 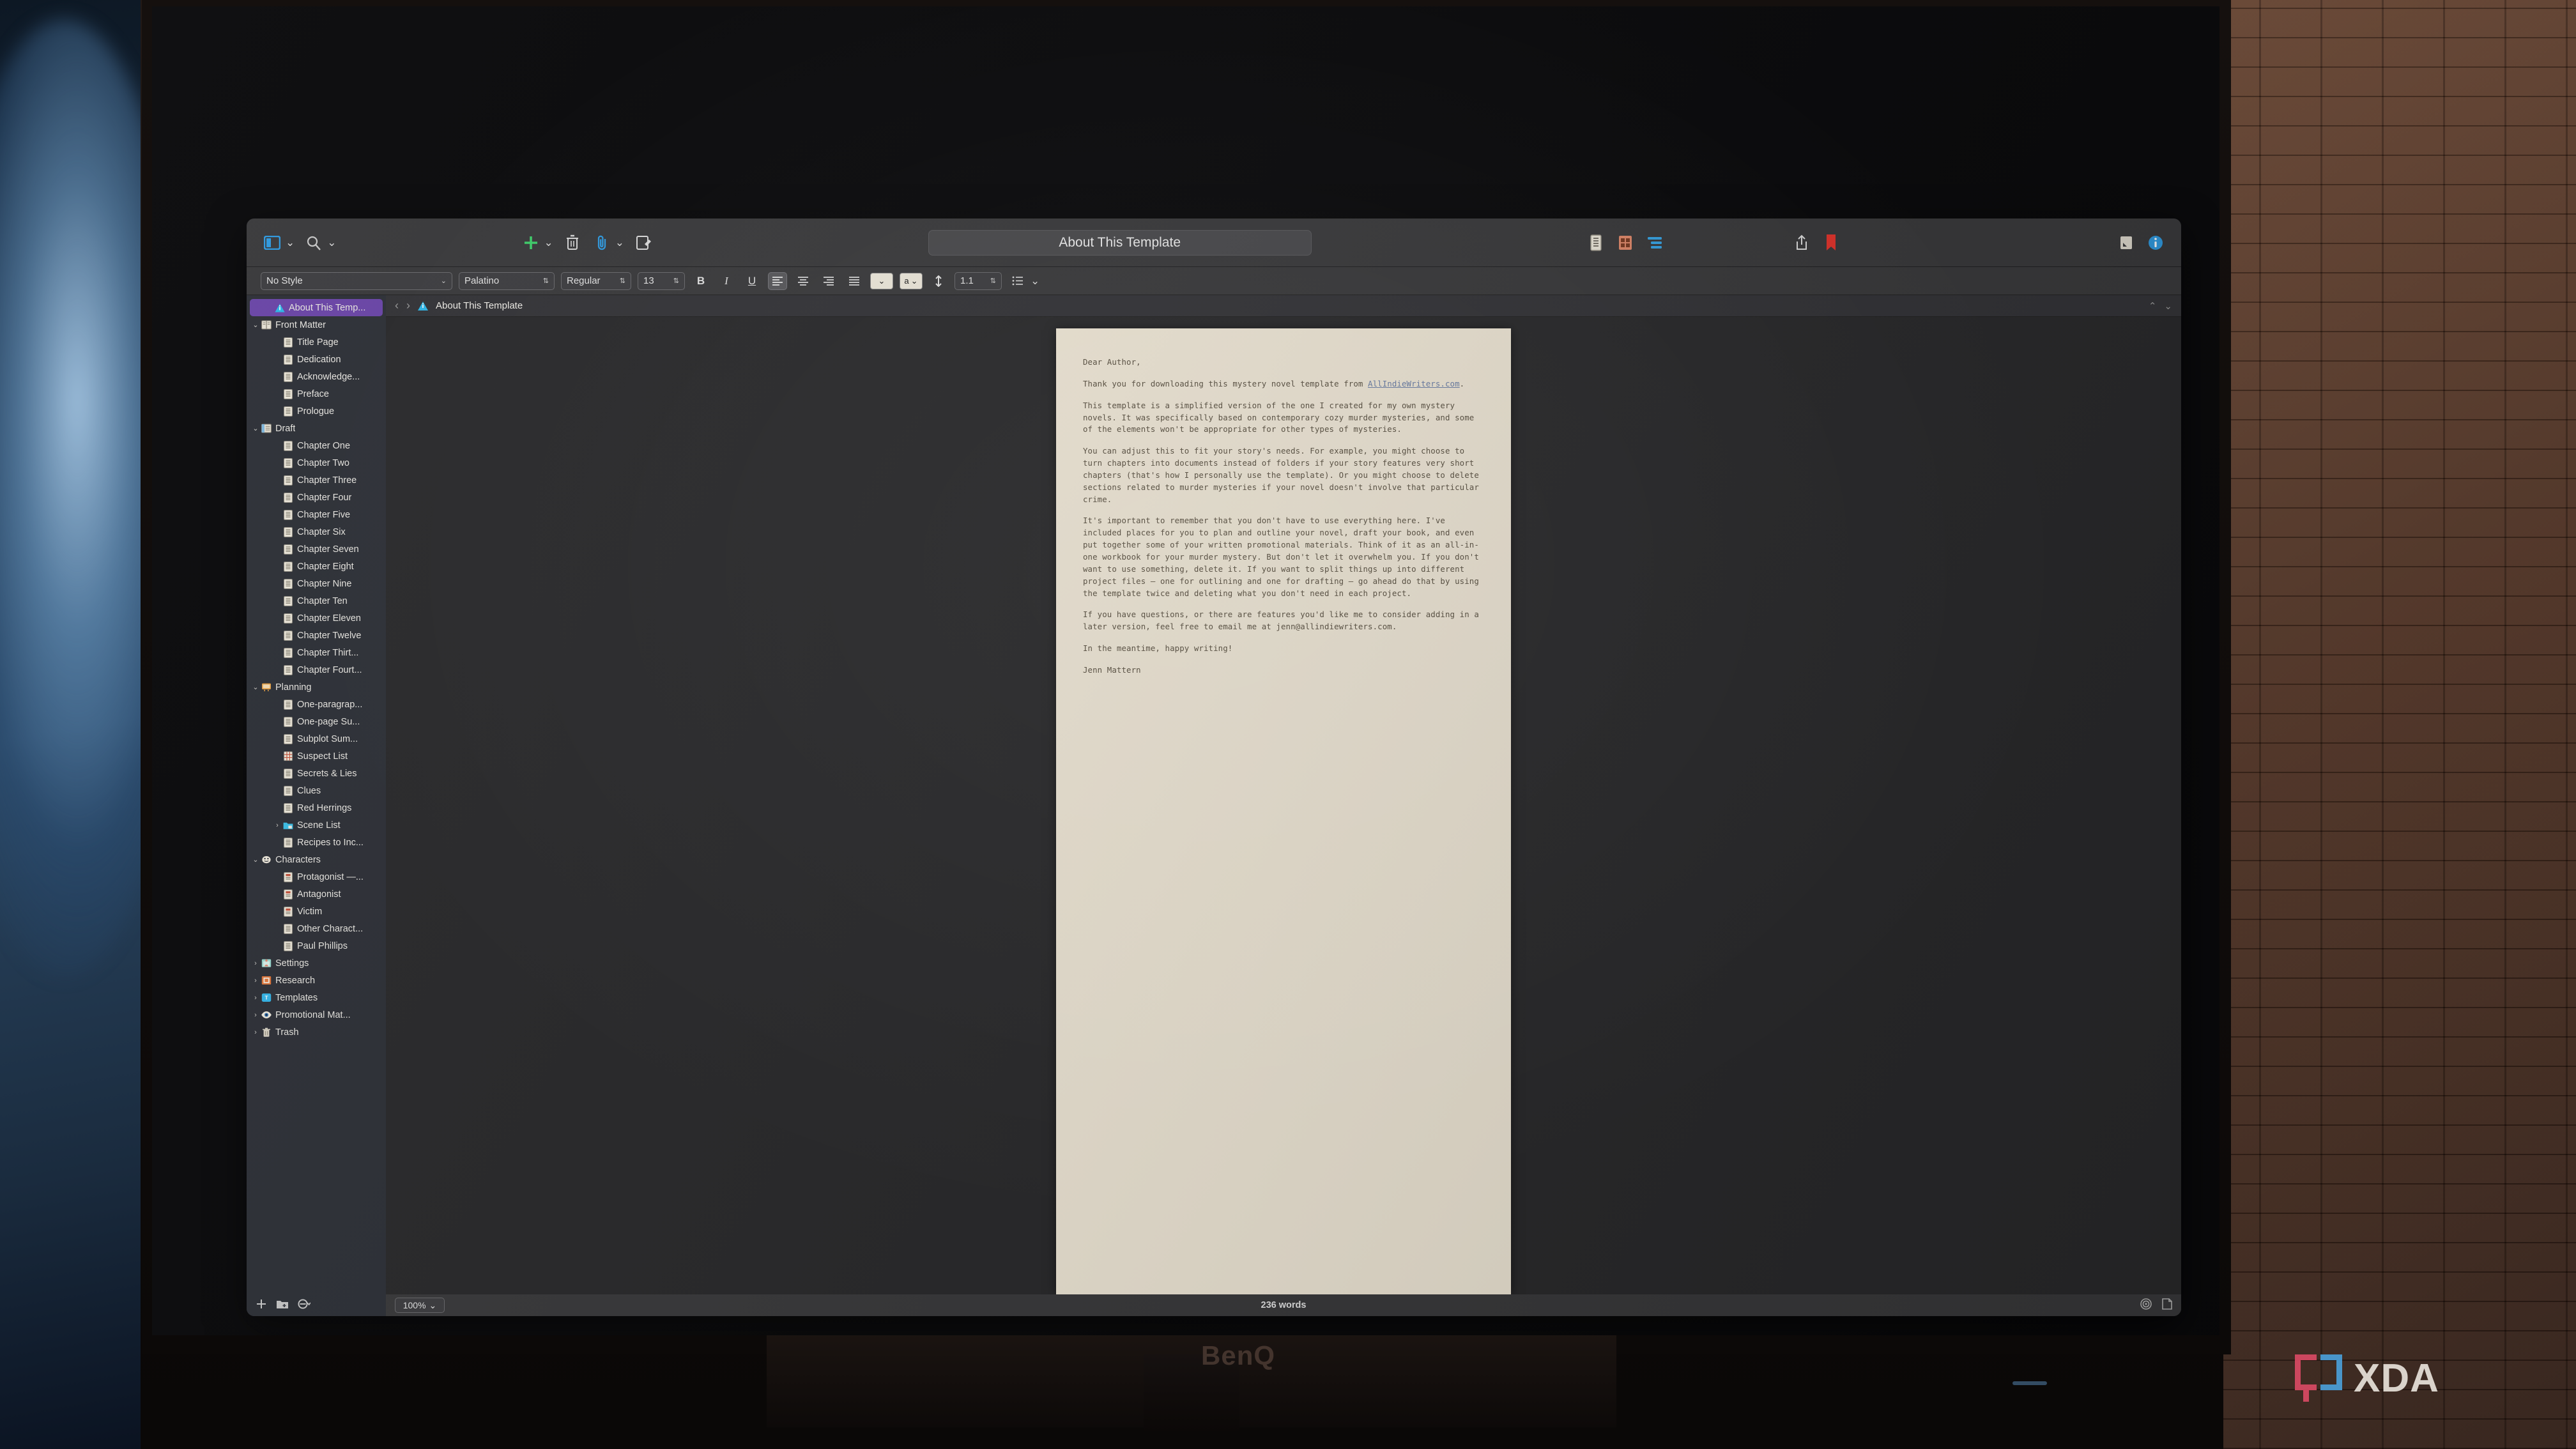 I want to click on binder-item: Paul Phillips, so click(x=316, y=945).